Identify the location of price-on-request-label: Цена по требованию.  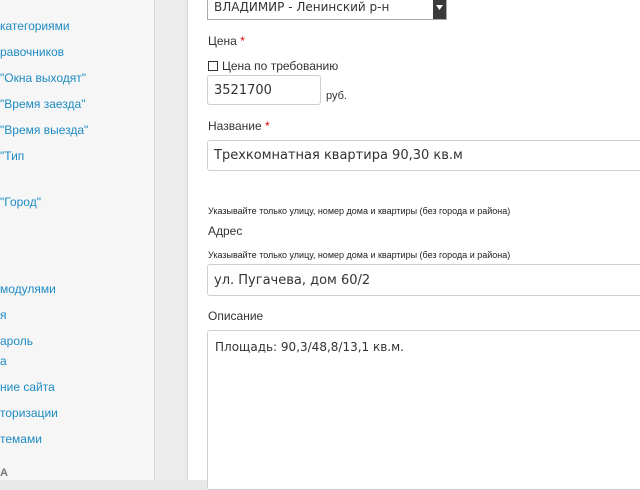
(280, 66).